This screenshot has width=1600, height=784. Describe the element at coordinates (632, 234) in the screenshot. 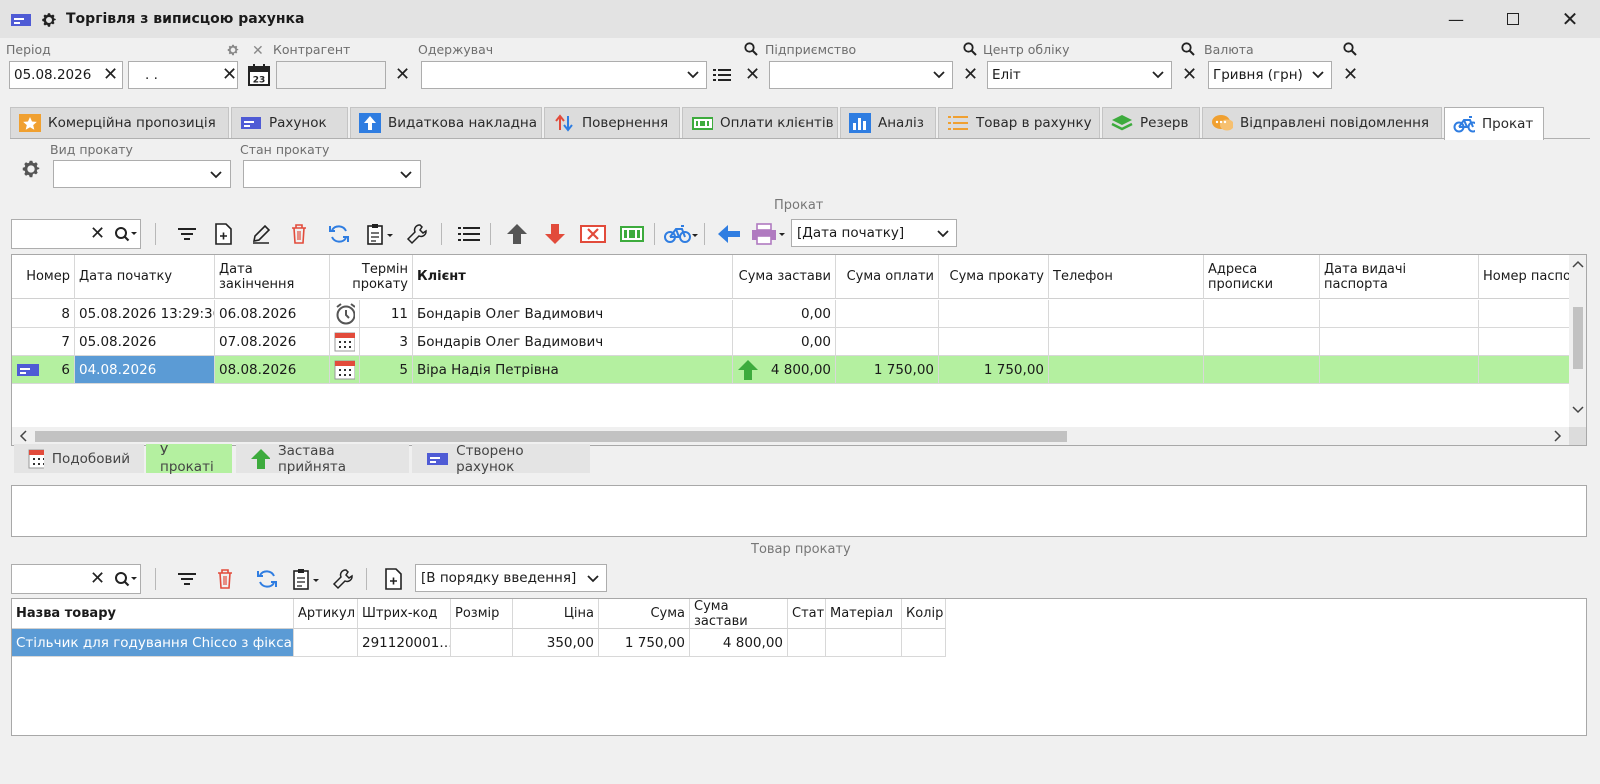

I see `cash-icon` at that location.